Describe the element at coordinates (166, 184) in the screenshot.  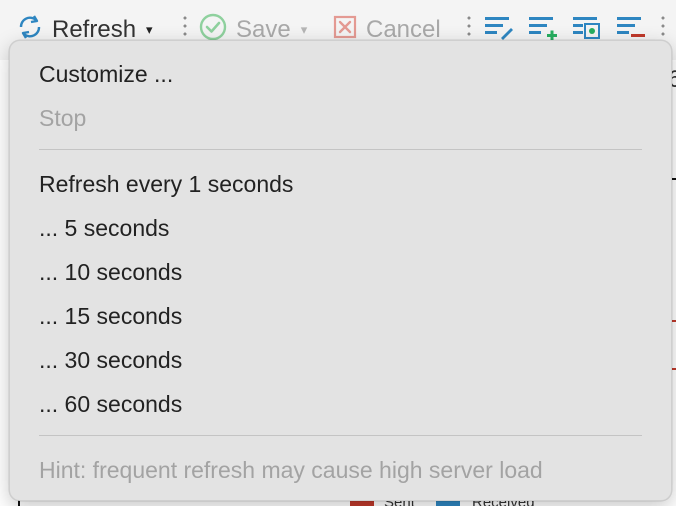
I see `menu-item-refresh-1s: Refresh every 1 seconds` at that location.